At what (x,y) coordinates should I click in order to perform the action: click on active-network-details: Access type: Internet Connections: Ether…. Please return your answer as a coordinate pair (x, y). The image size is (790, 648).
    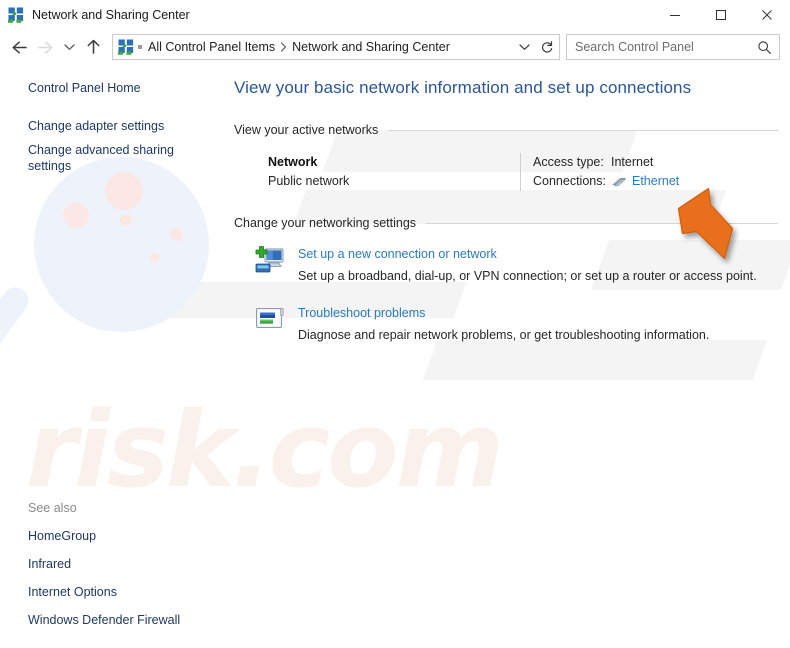
    Looking at the image, I should click on (655, 172).